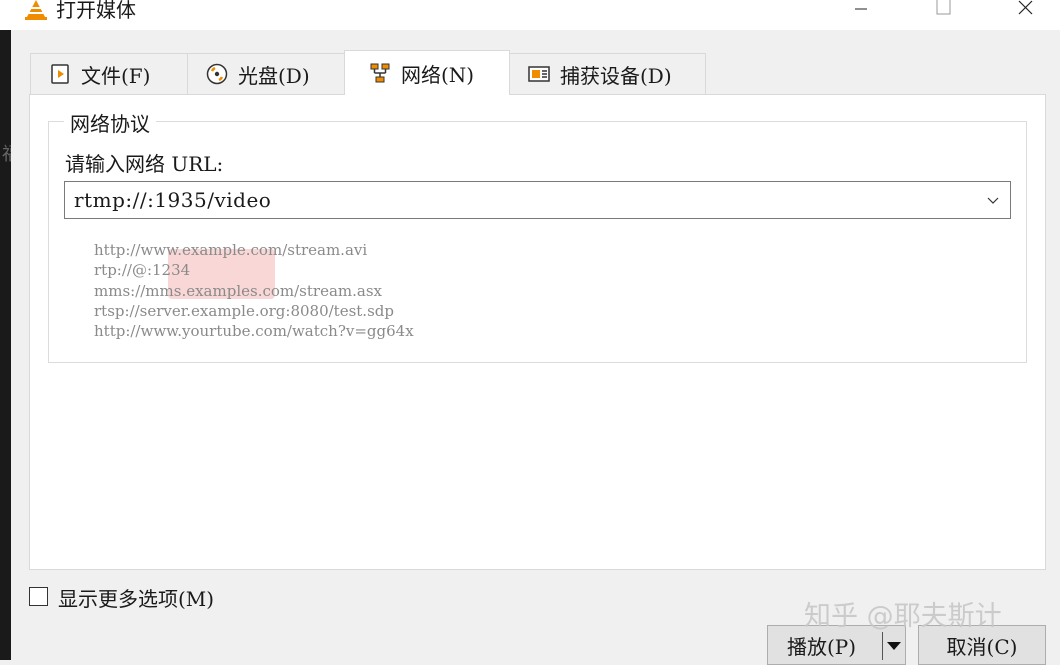 This screenshot has height=665, width=1060. I want to click on url-example: http://www.yourtube.com/watch?v=gg64x, so click(254, 331).